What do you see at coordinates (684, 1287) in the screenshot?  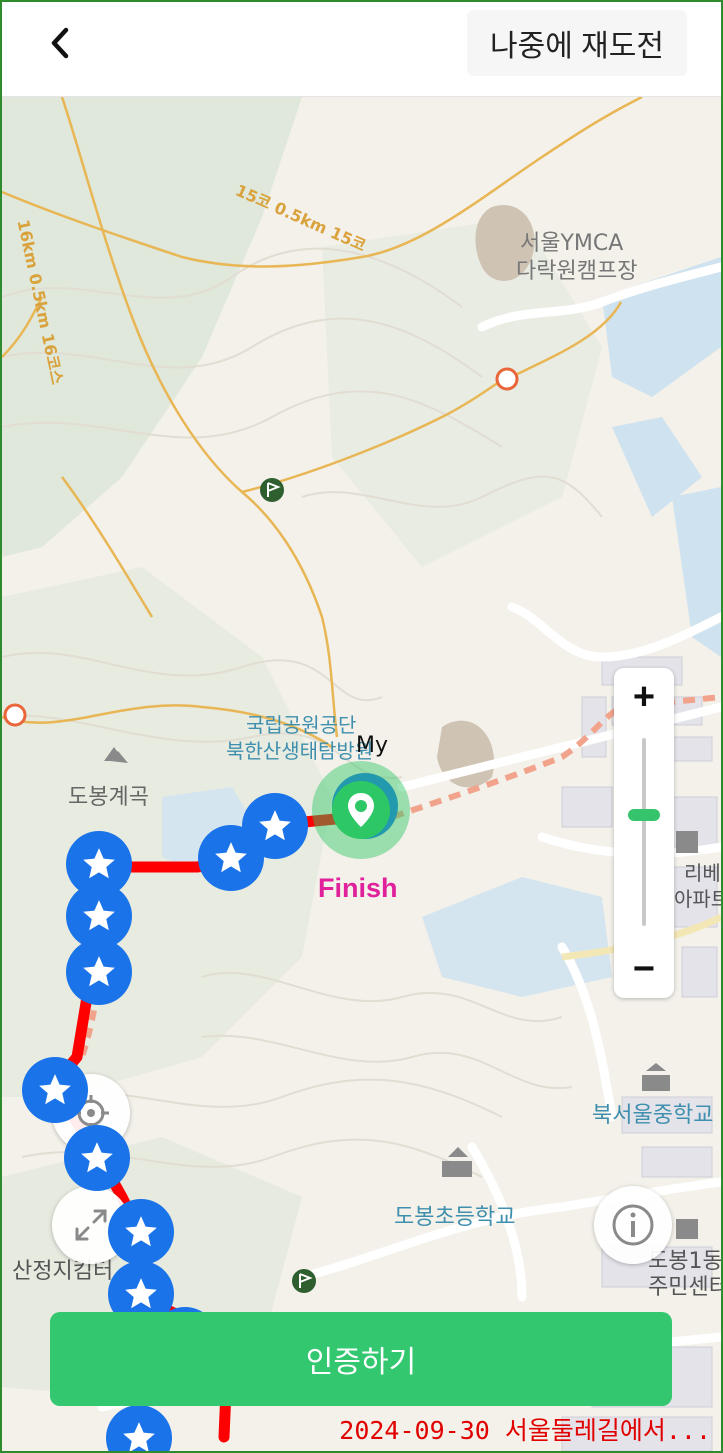 I see `map-label-dobong1-2: 주민센터` at bounding box center [684, 1287].